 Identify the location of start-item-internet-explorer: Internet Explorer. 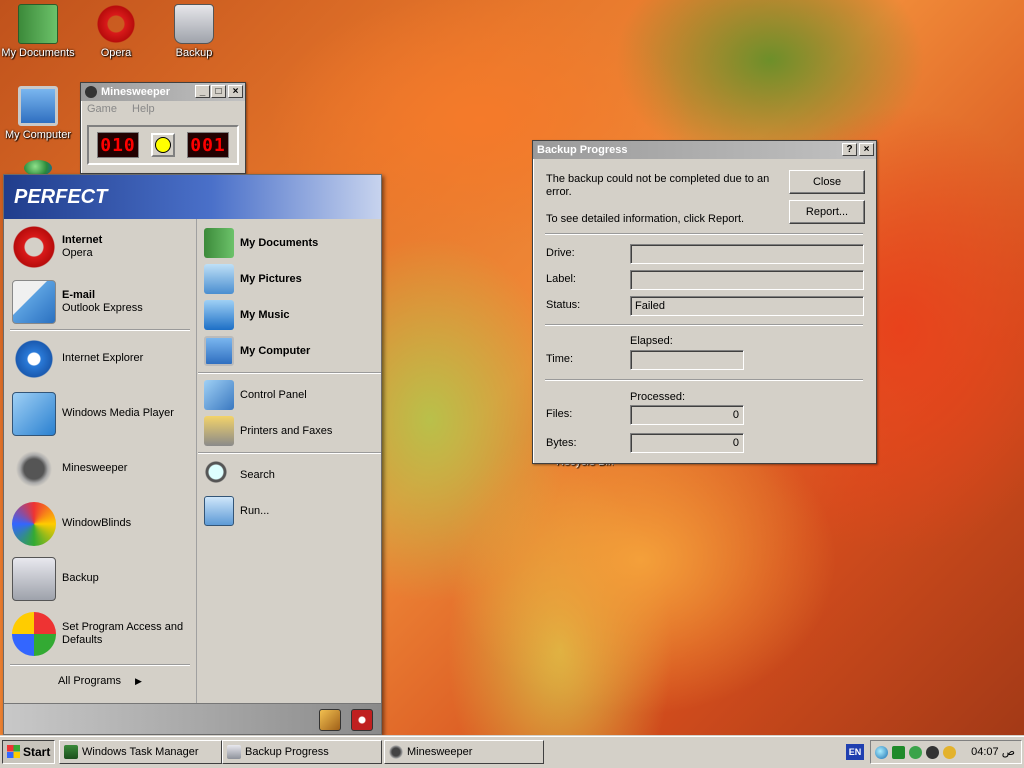
(100, 358).